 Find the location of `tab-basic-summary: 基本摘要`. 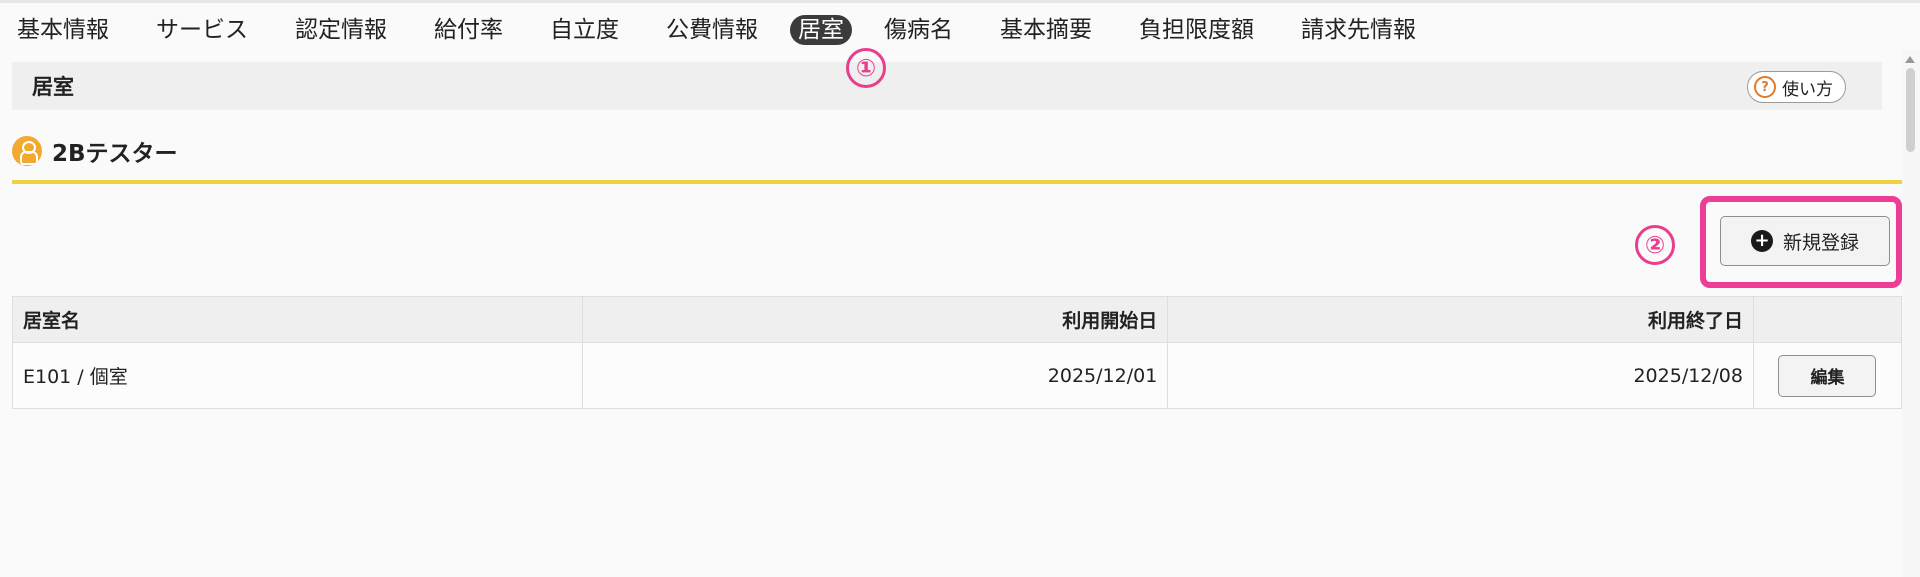

tab-basic-summary: 基本摘要 is located at coordinates (1046, 30).